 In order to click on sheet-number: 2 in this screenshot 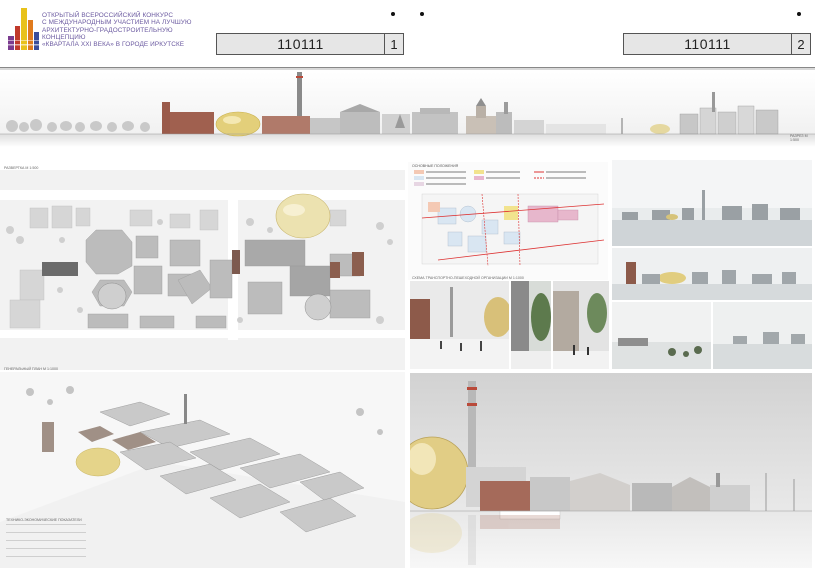, I will do `click(800, 44)`.